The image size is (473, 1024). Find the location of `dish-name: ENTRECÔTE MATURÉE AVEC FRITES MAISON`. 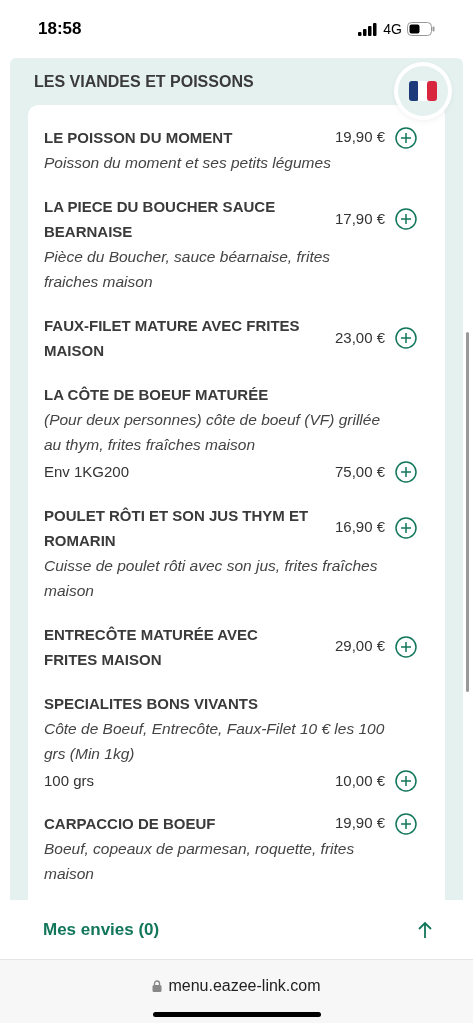

dish-name: ENTRECÔTE MATURÉE AVEC FRITES MAISON is located at coordinates (151, 647).